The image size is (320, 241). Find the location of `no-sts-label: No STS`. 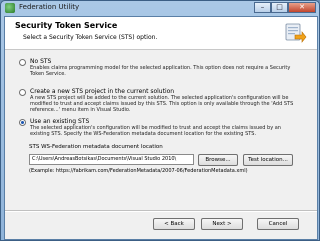

no-sts-label: No STS is located at coordinates (40, 61).